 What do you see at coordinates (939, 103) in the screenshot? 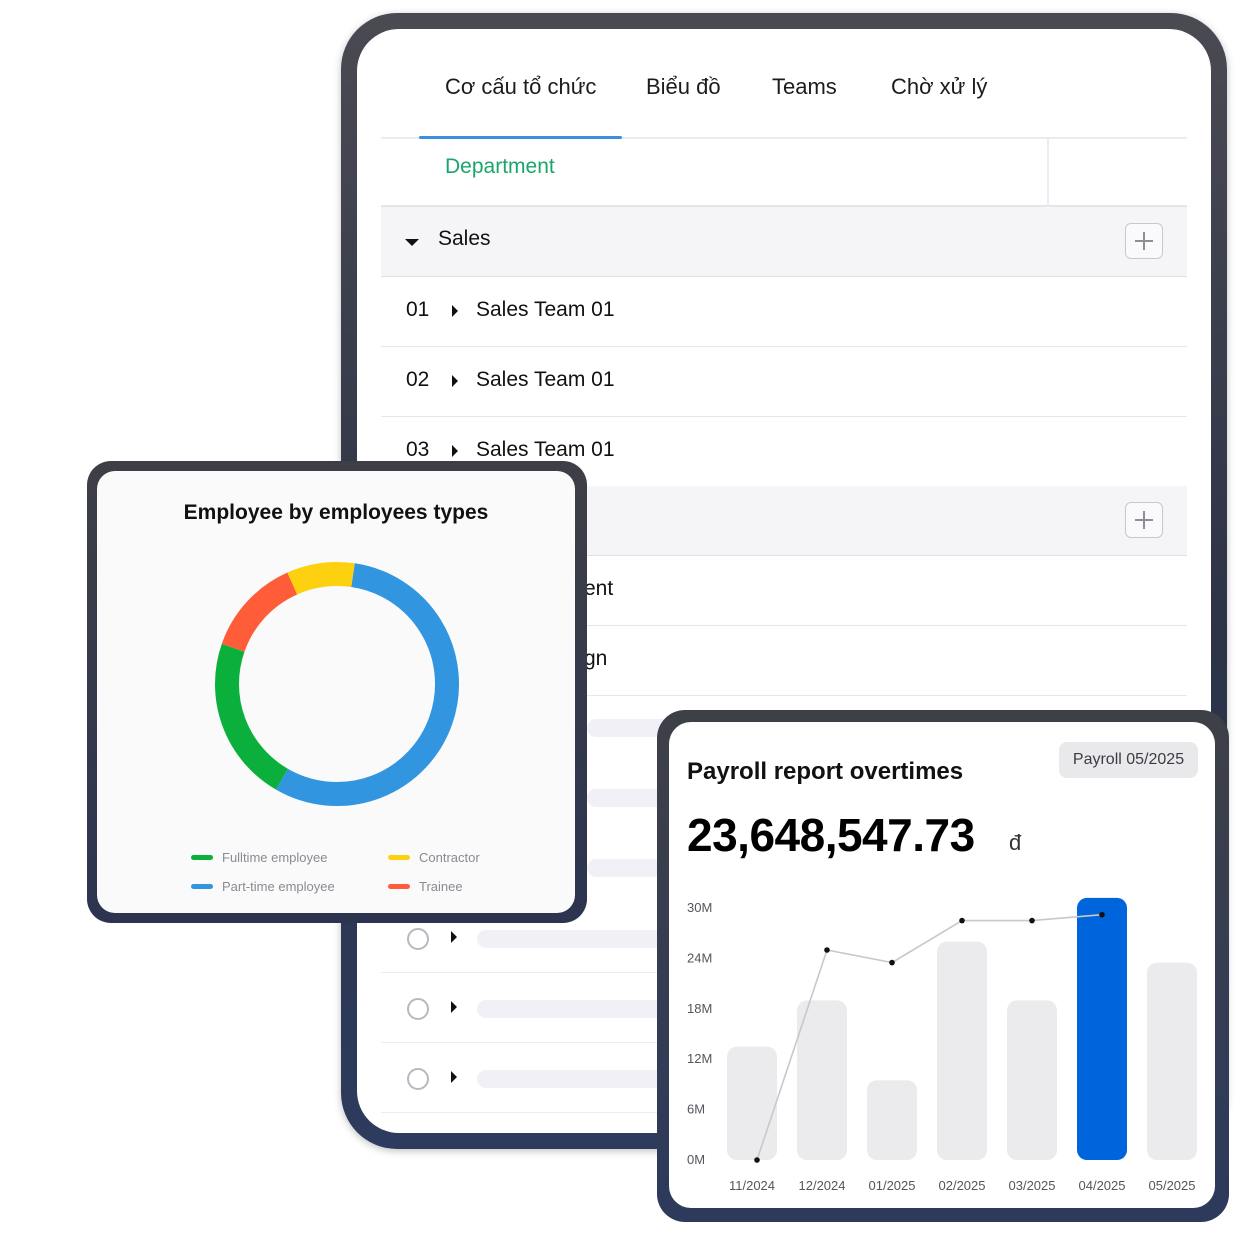
I see `tab-pending: Chờ xử lý` at bounding box center [939, 103].